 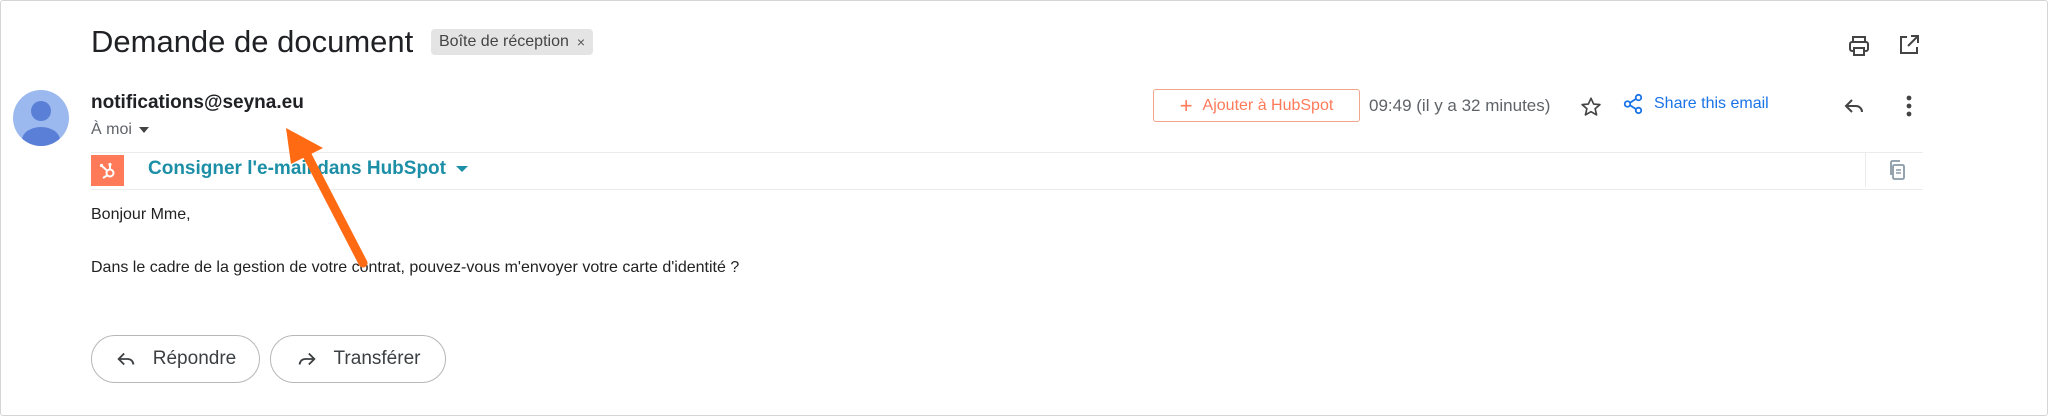 What do you see at coordinates (41, 123) in the screenshot?
I see `default-person-avatar-icon` at bounding box center [41, 123].